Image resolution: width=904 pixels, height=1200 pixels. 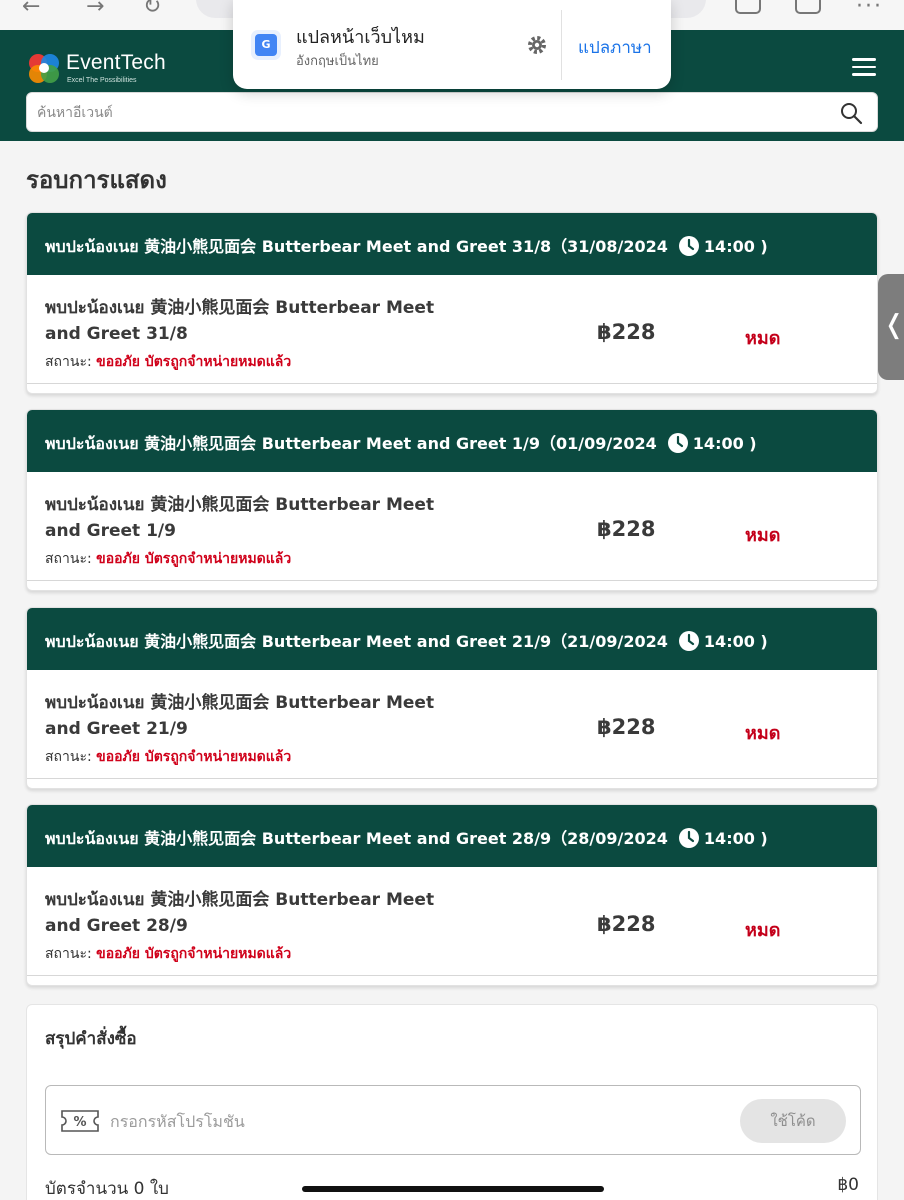 I want to click on home-indicator, so click(x=453, y=1189).